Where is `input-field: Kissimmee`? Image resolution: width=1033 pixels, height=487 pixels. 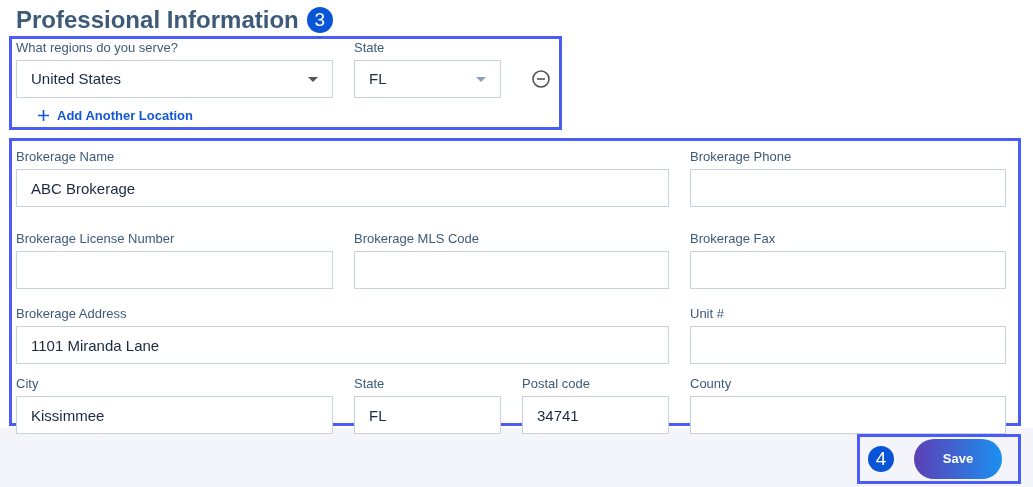
input-field: Kissimmee is located at coordinates (174, 415).